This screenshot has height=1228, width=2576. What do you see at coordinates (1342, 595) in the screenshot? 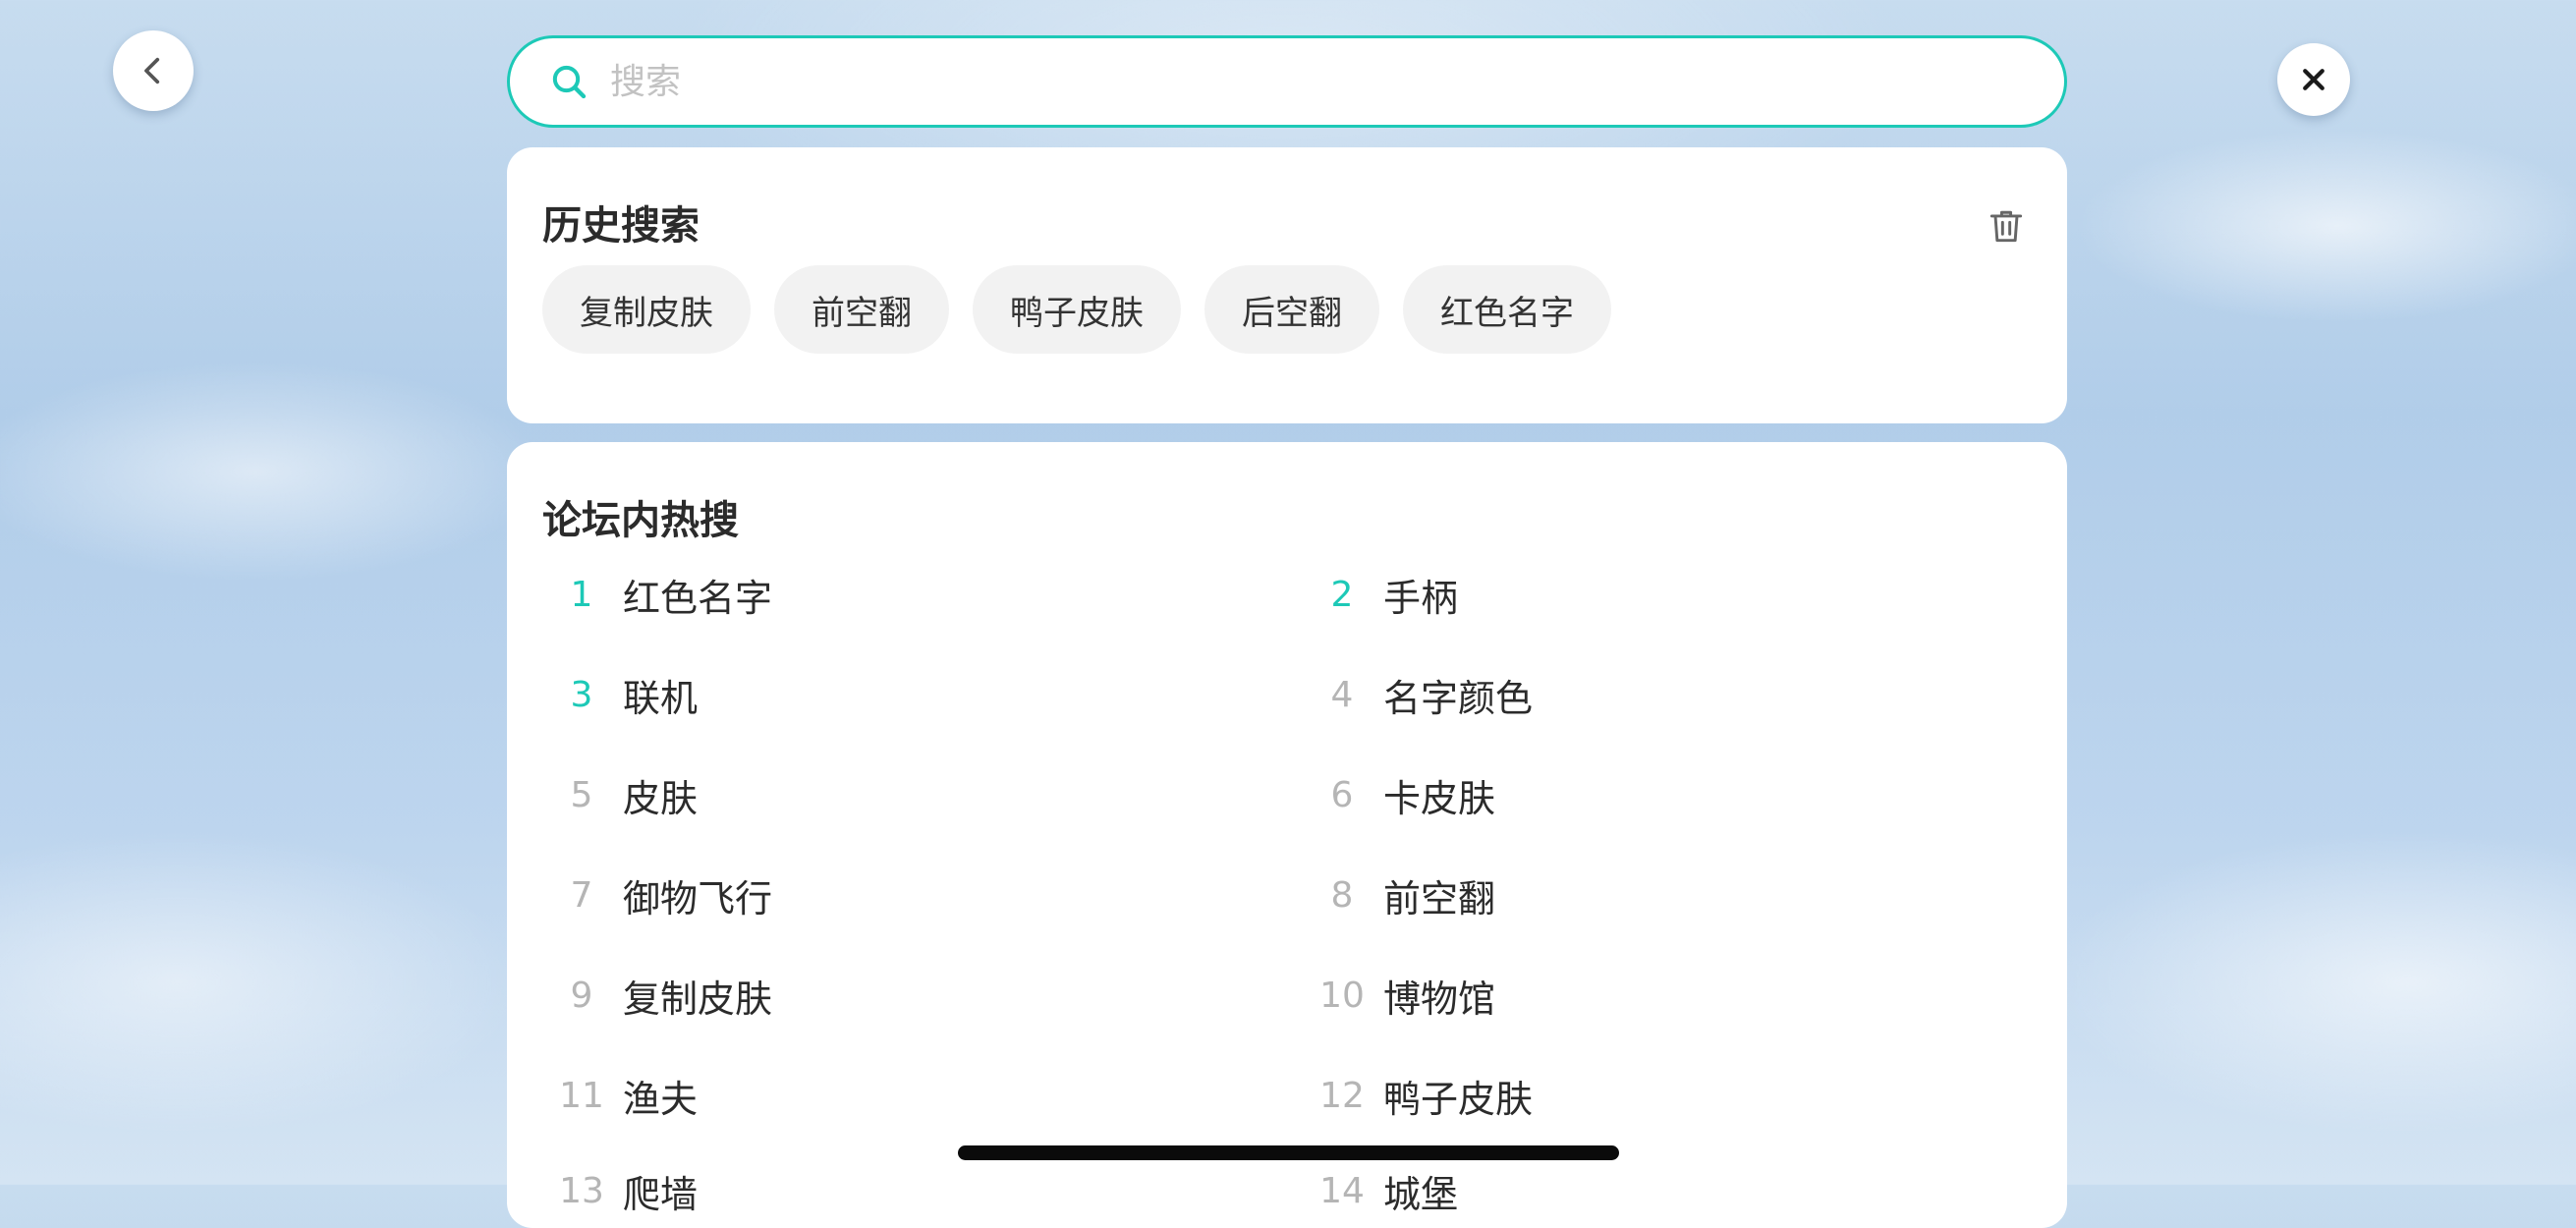
I see `hot-rank: 2` at bounding box center [1342, 595].